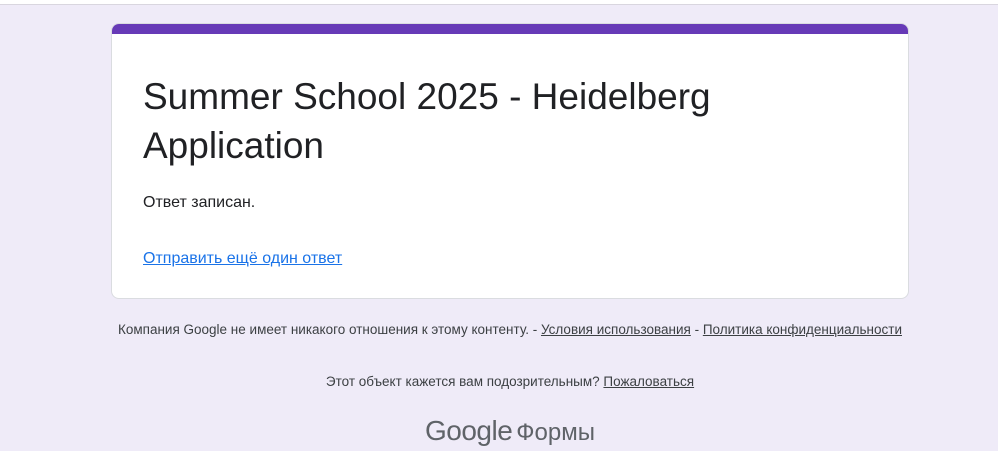  What do you see at coordinates (199, 202) in the screenshot?
I see `confirmation-message: Ответ записан.` at bounding box center [199, 202].